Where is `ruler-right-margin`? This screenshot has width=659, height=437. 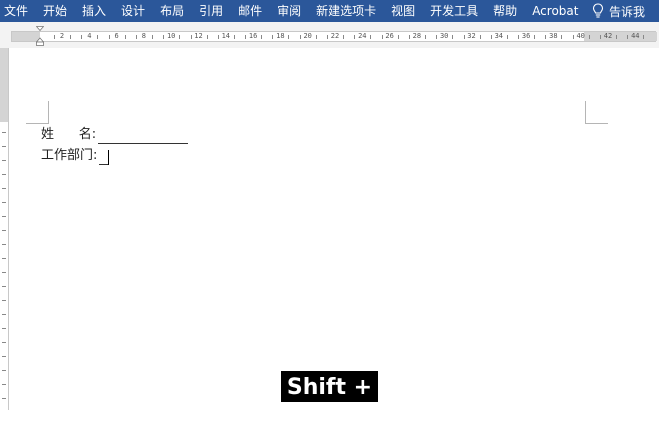 ruler-right-margin is located at coordinates (620, 36).